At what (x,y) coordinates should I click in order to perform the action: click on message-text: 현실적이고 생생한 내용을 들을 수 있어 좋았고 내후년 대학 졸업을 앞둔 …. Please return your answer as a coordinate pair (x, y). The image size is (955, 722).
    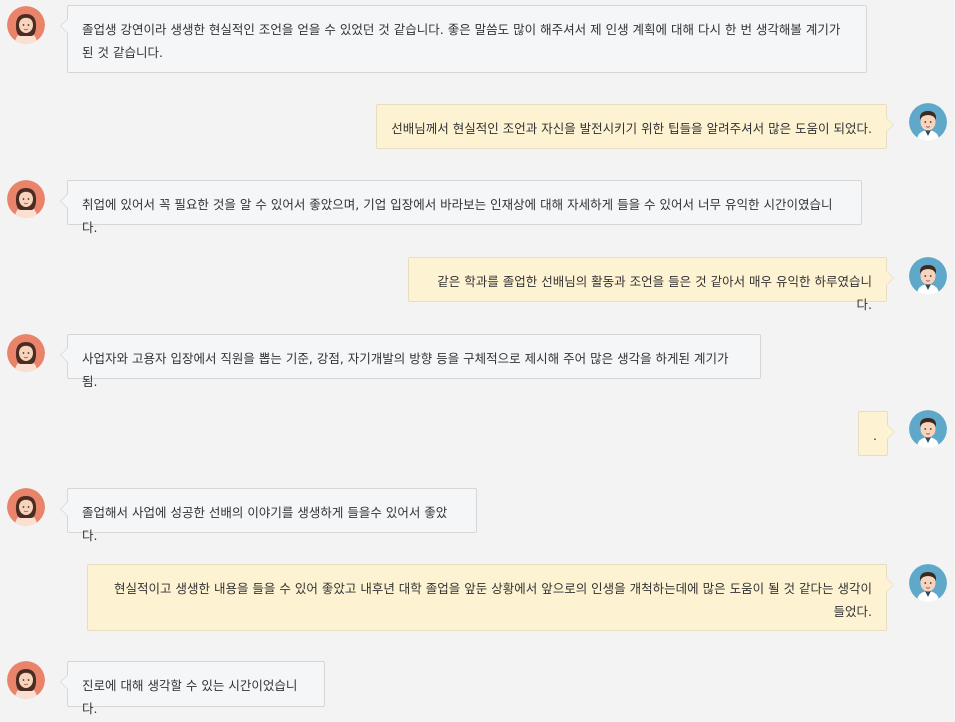
    Looking at the image, I should click on (493, 600).